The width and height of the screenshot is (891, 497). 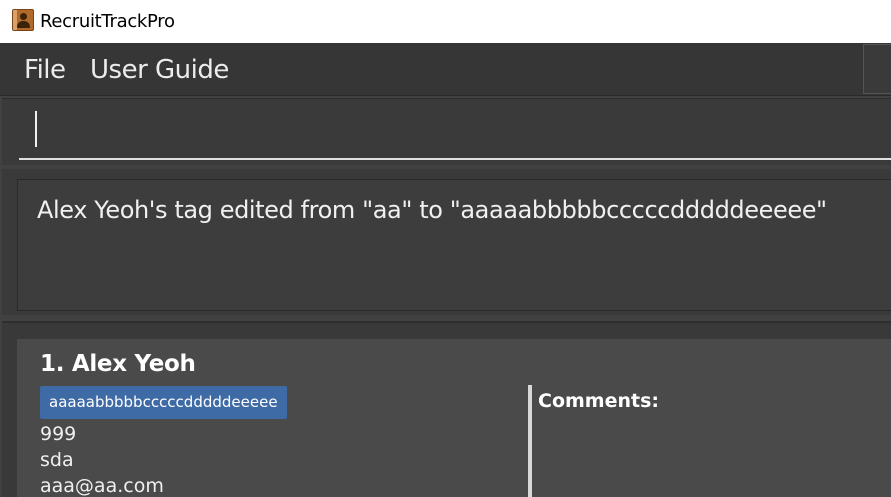 I want to click on menu-bar: File User Guide, so click(x=445, y=69).